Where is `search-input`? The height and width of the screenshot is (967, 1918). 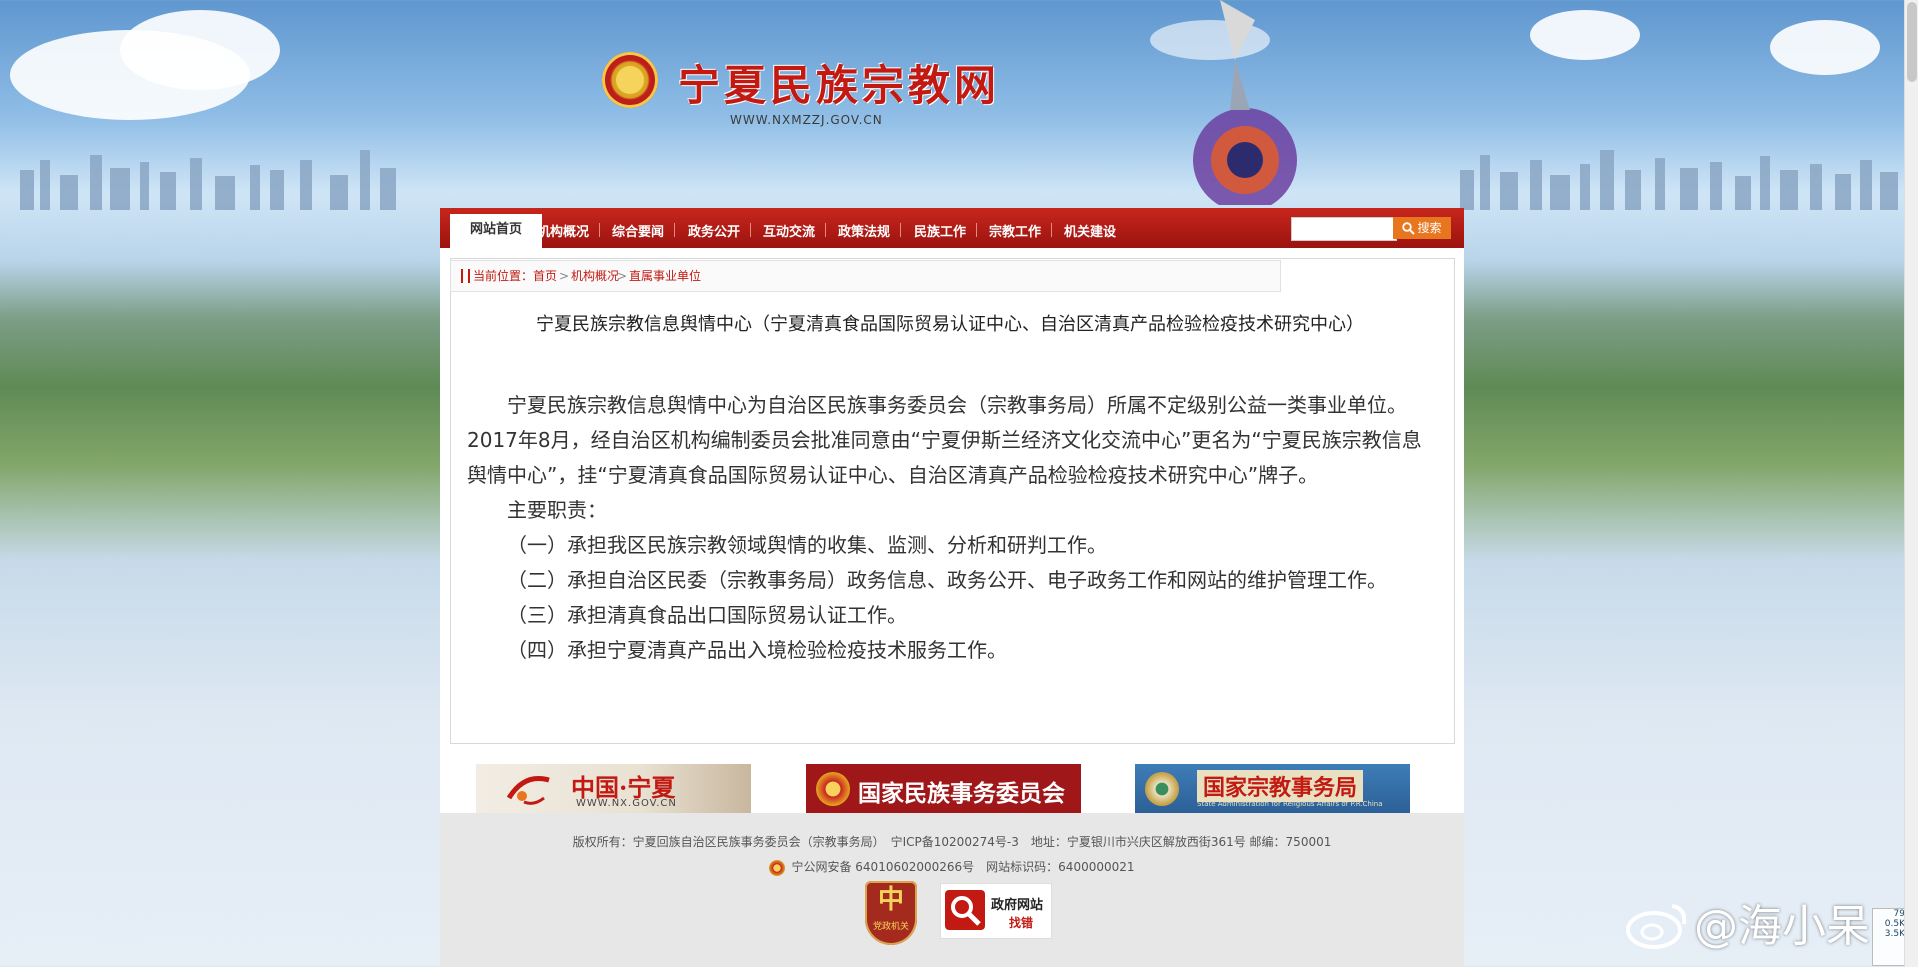 search-input is located at coordinates (1344, 229).